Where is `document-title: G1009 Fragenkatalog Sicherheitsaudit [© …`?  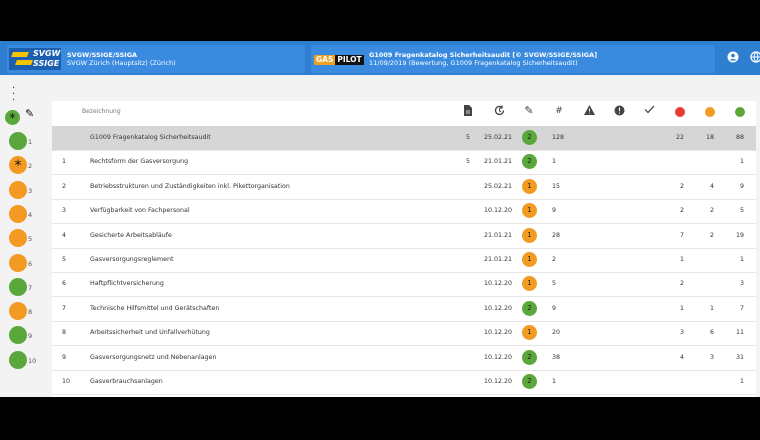 document-title: G1009 Fragenkatalog Sicherheitsaudit [© … is located at coordinates (483, 55).